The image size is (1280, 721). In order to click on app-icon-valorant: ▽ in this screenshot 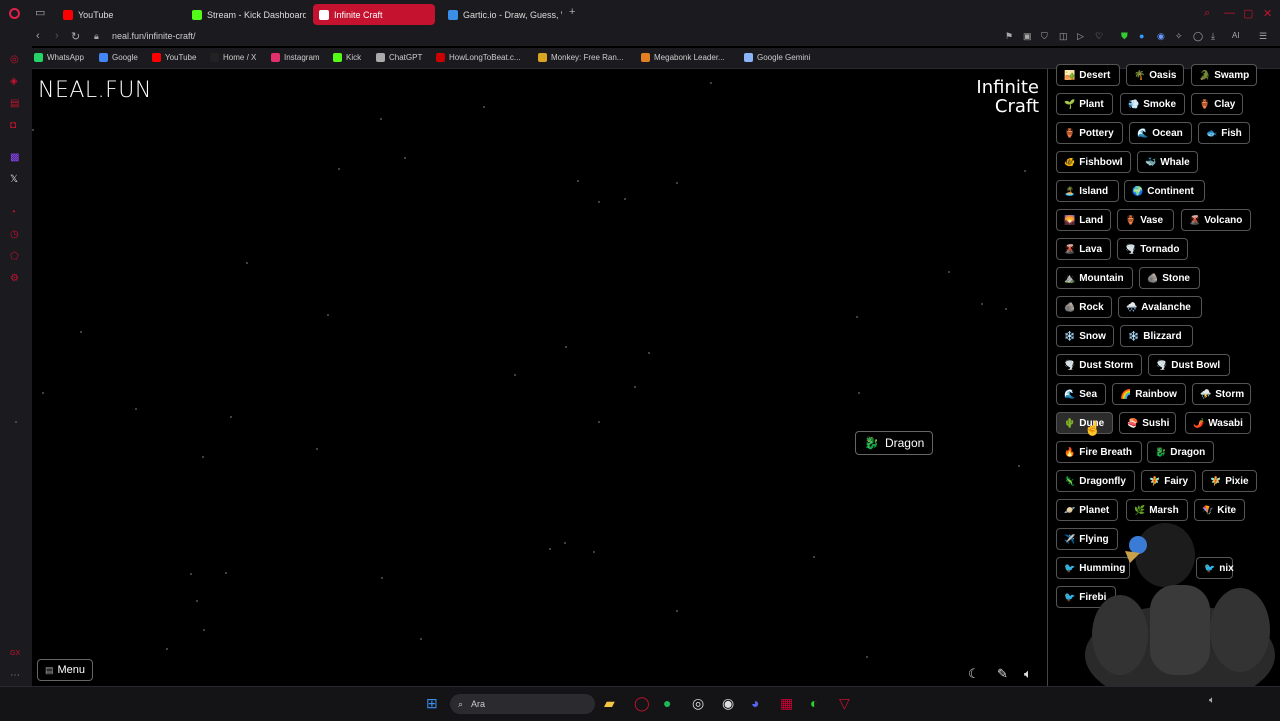, I will do `click(844, 703)`.